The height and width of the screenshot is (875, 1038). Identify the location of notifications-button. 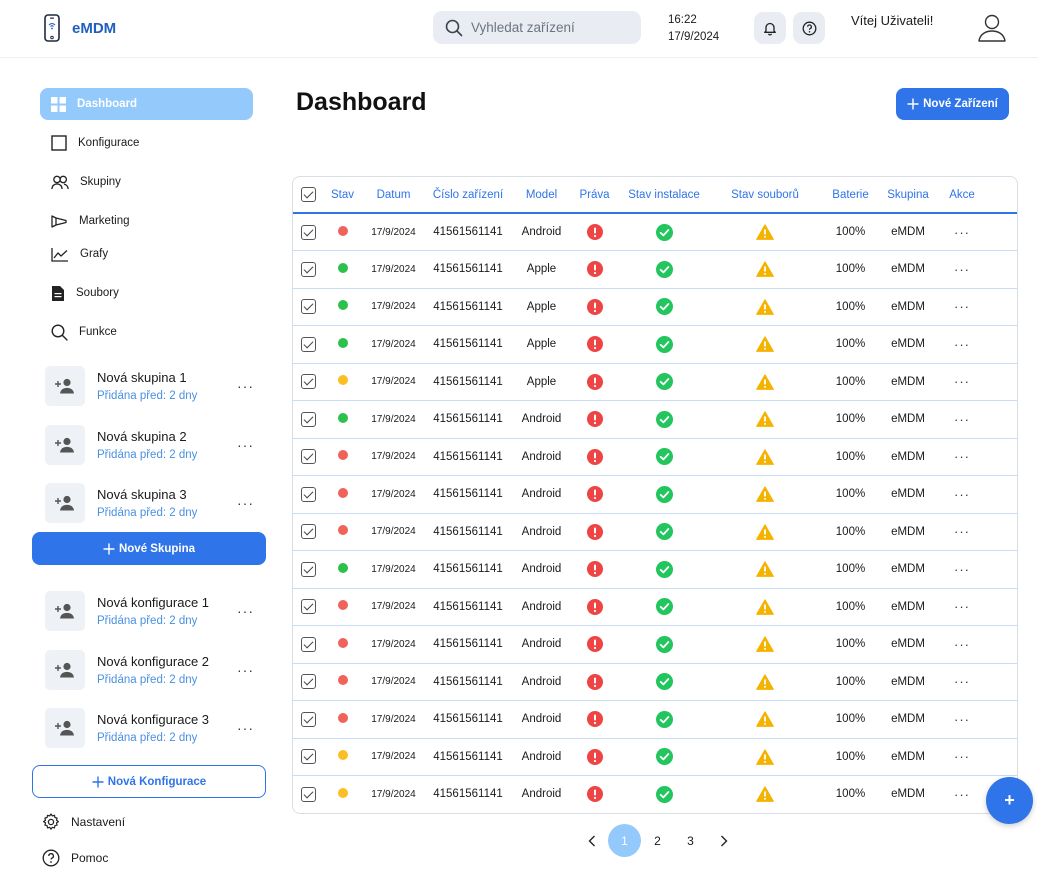
(770, 28).